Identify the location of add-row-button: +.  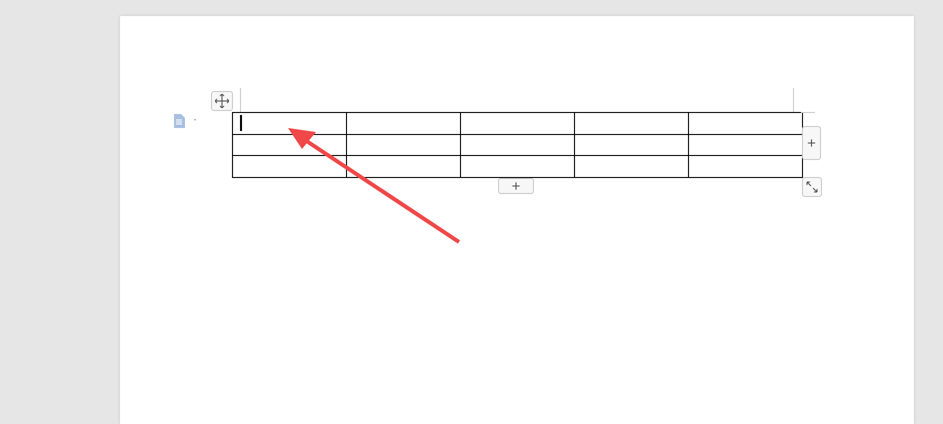
(516, 186).